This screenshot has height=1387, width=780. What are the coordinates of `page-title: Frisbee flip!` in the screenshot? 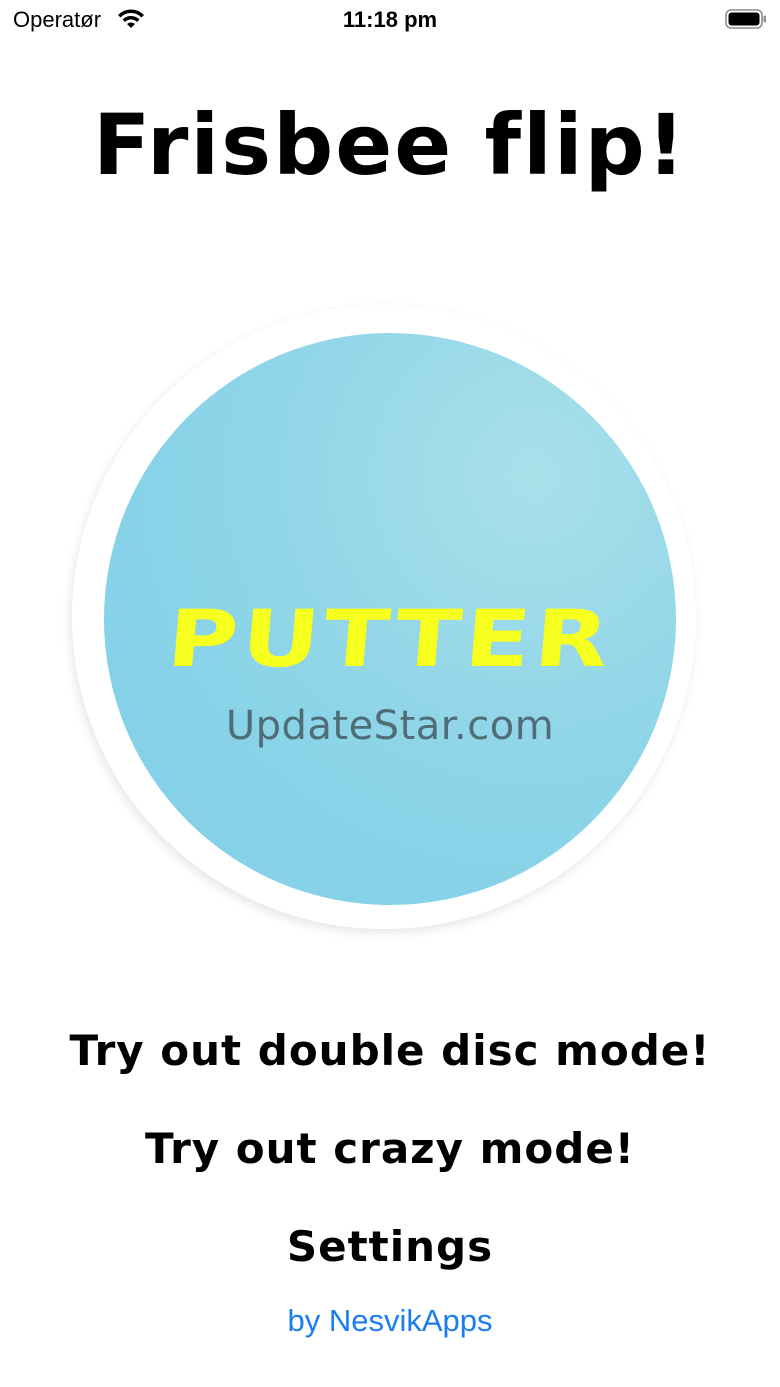 It's located at (390, 145).